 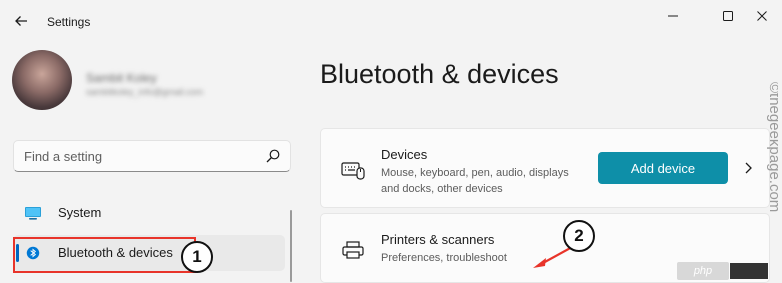 I want to click on printer-icon, so click(x=353, y=250).